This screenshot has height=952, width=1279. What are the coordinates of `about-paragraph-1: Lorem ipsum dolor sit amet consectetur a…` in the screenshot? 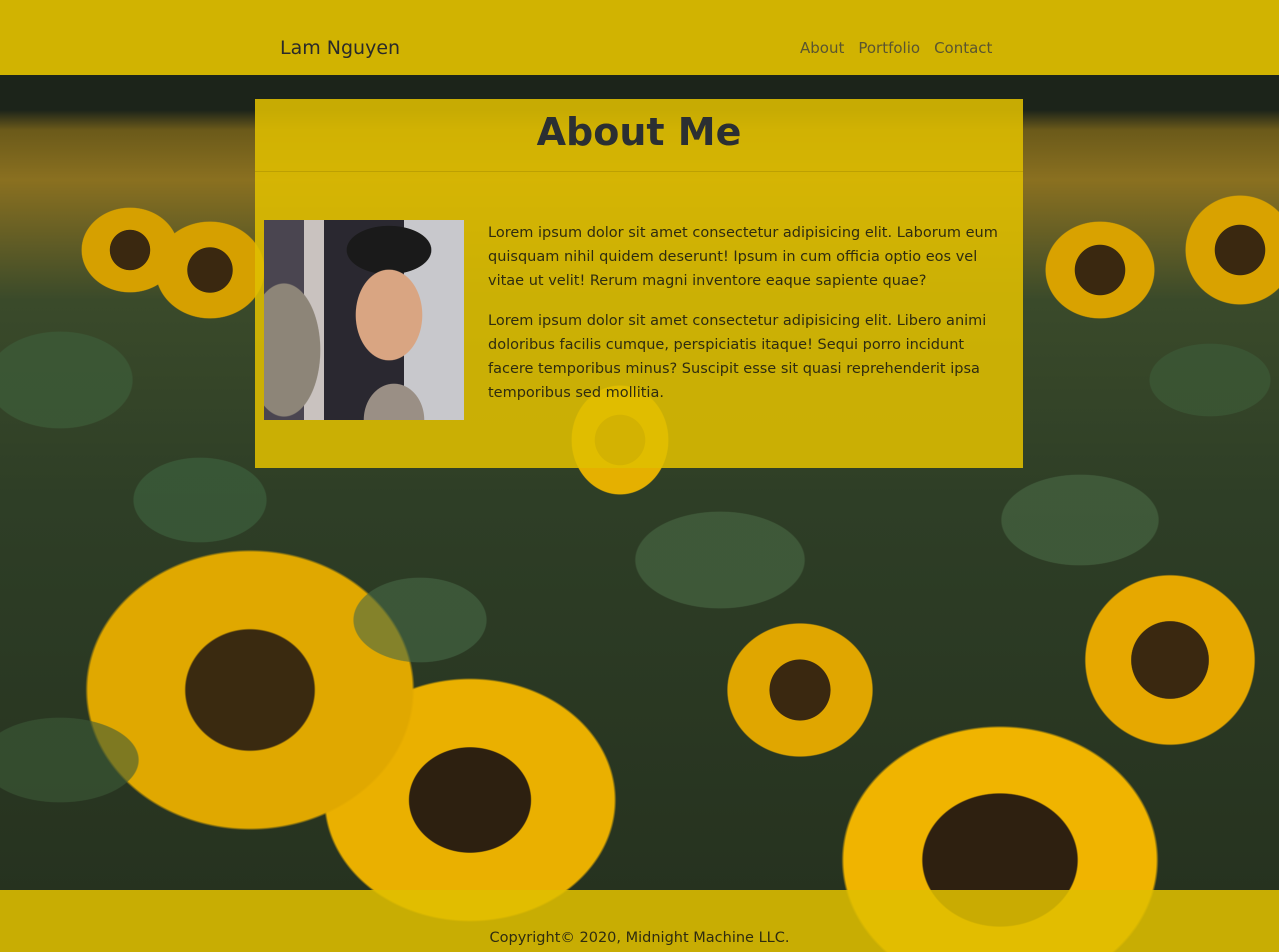 It's located at (743, 257).